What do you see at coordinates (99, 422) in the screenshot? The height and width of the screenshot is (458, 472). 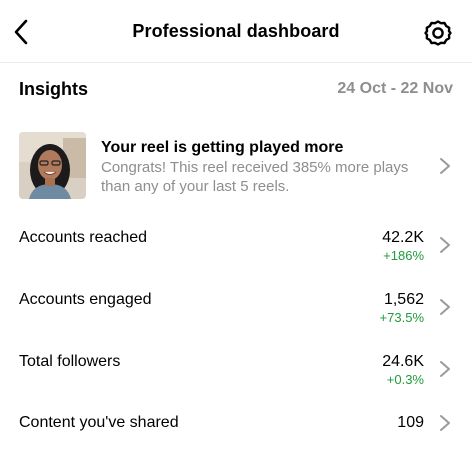 I see `metric-label: Content you've shared` at bounding box center [99, 422].